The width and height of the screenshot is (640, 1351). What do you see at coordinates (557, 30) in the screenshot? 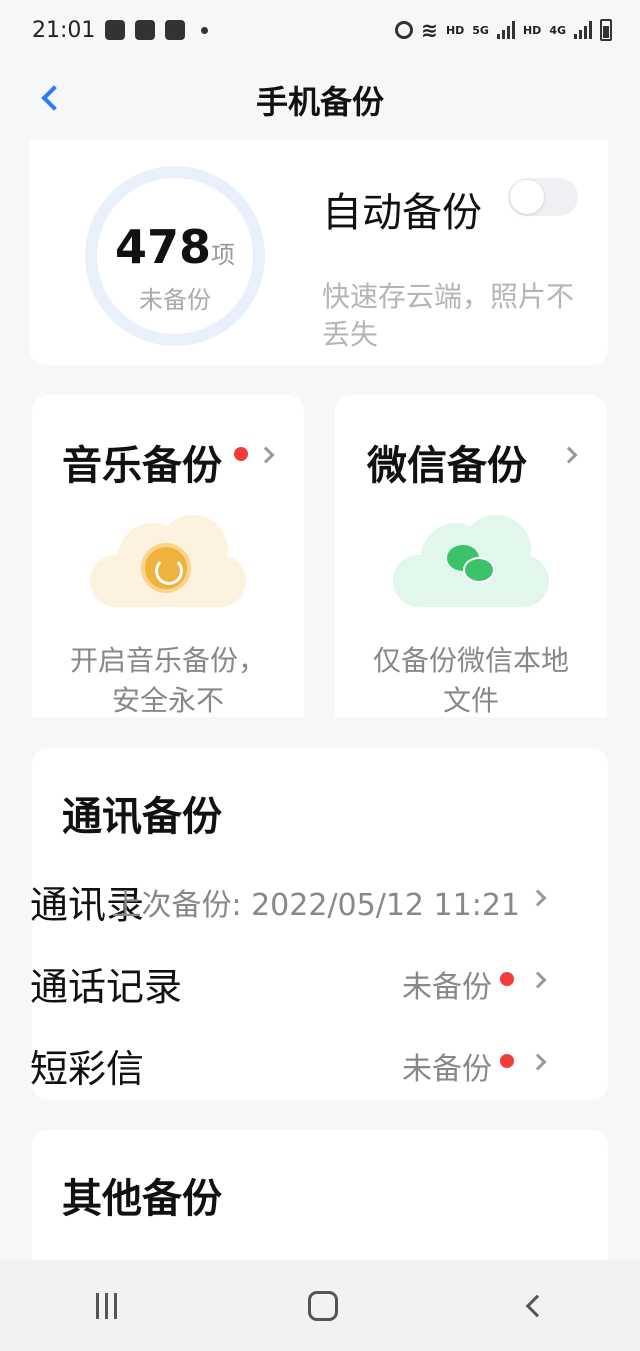
I see `4g-label: 4G` at bounding box center [557, 30].